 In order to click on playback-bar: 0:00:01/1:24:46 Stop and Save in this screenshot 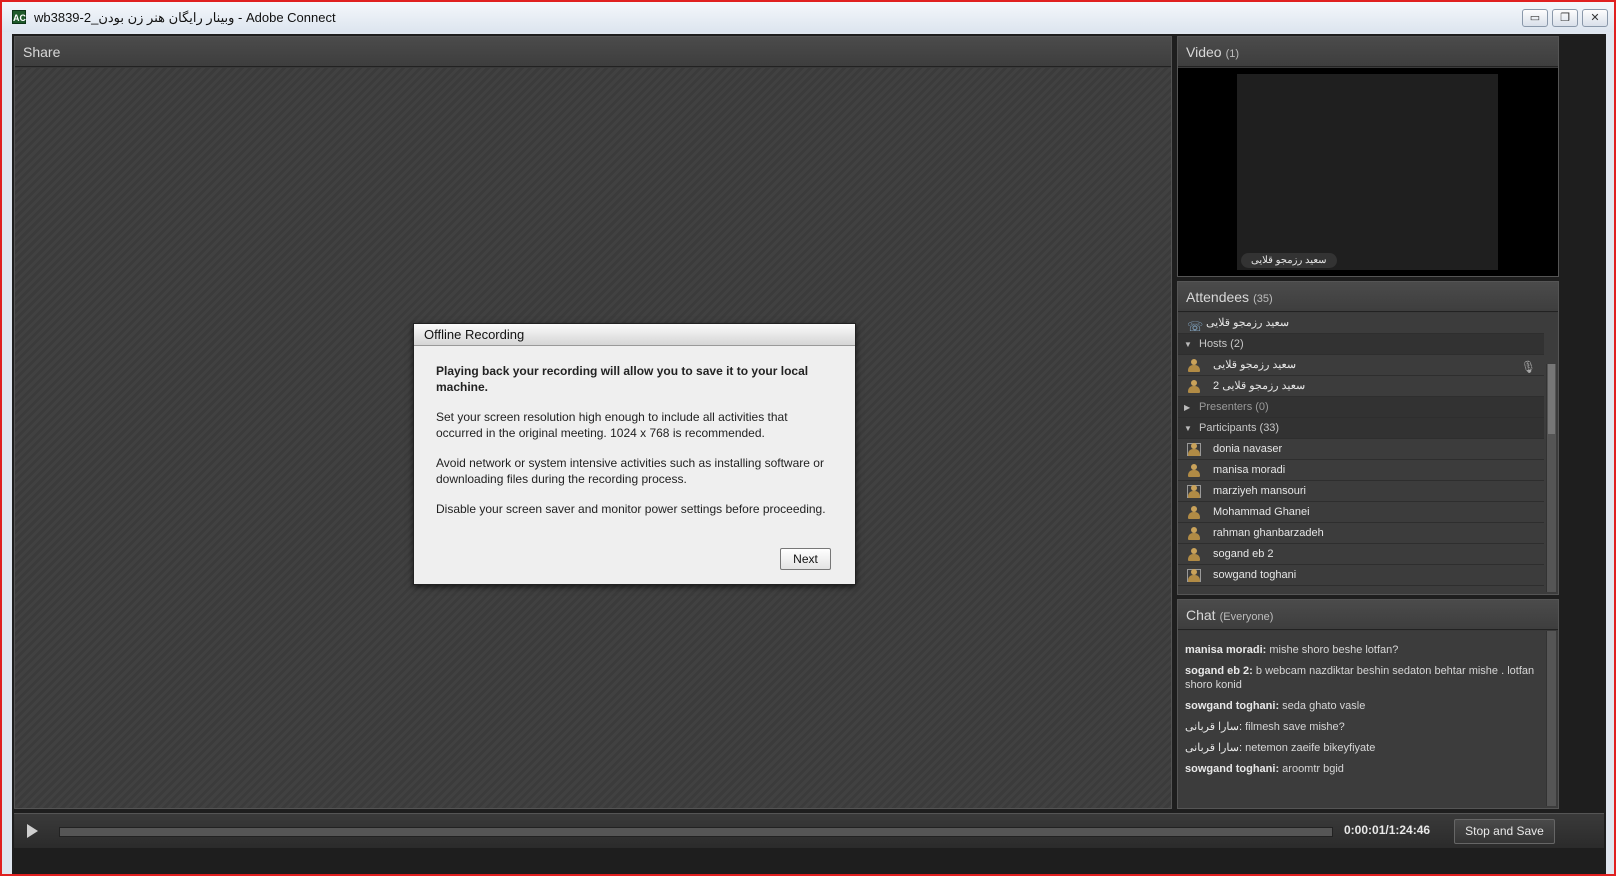, I will do `click(809, 830)`.